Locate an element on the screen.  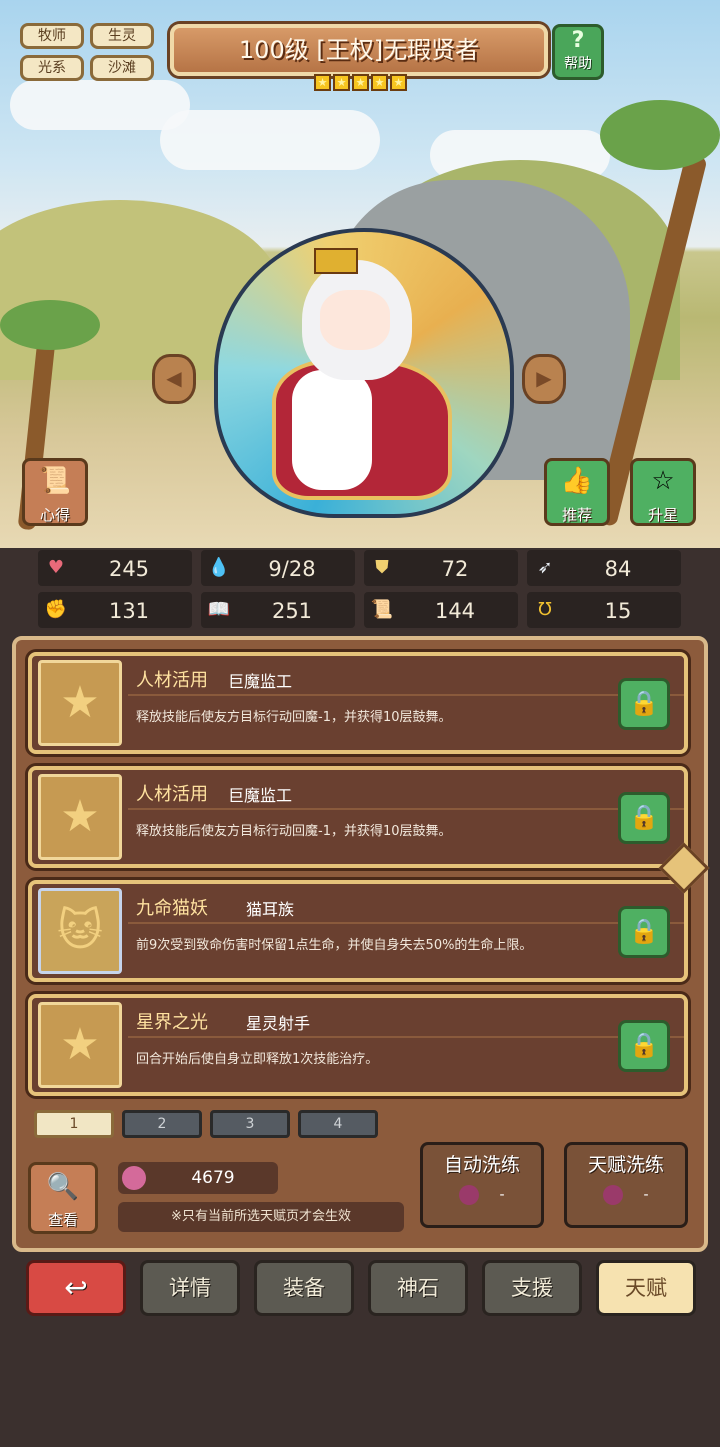
stat-mana-value: 9/28 is located at coordinates (292, 569).